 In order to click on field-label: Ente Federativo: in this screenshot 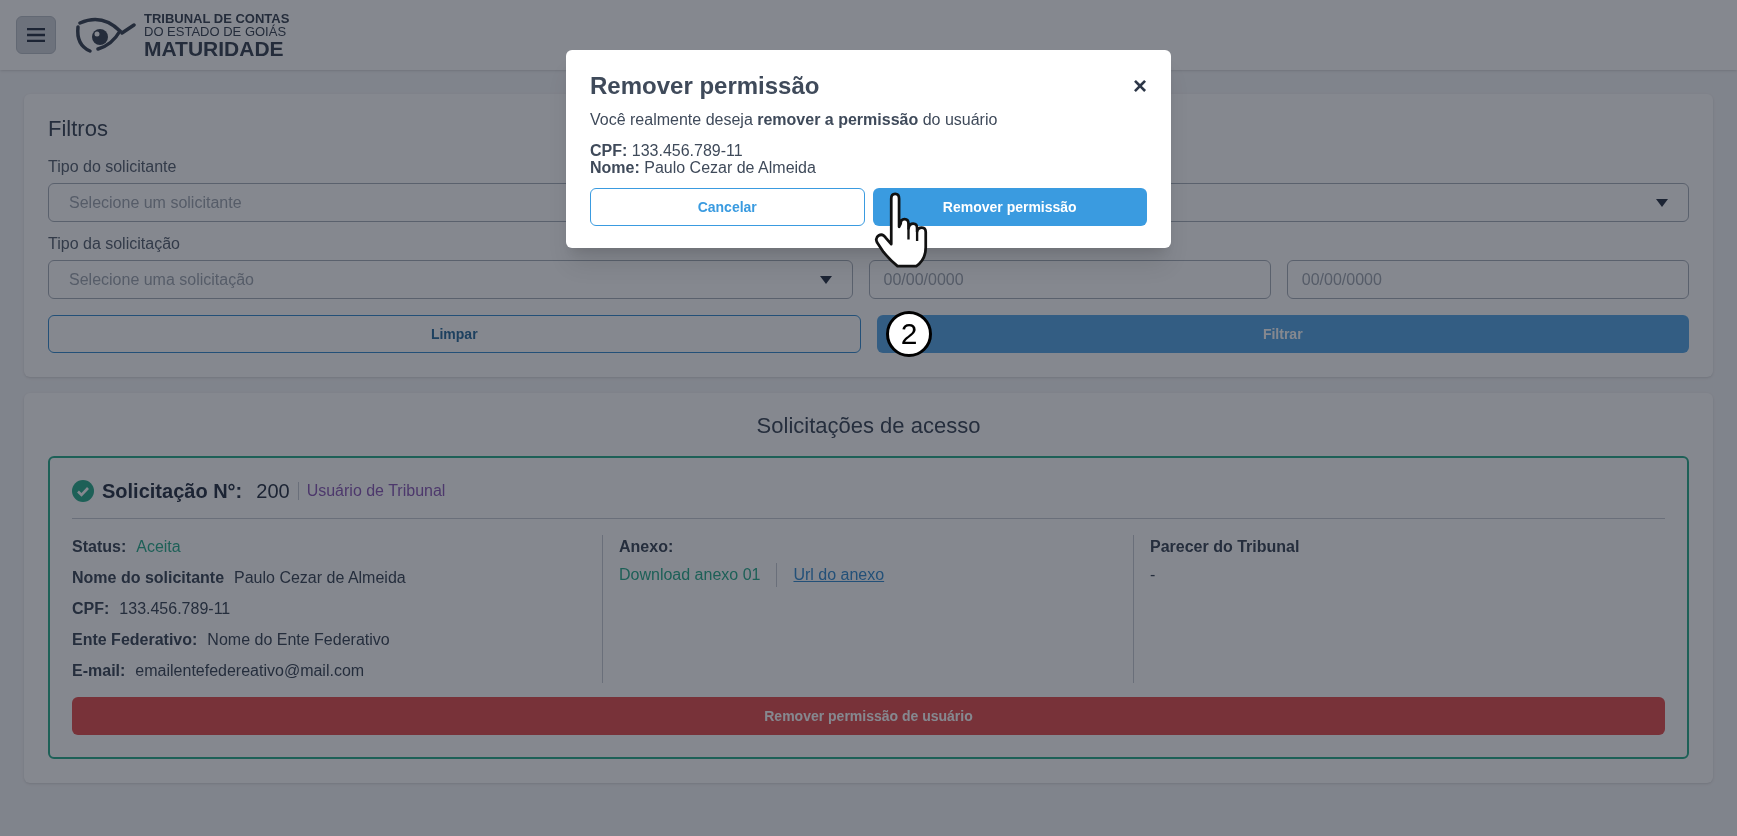, I will do `click(135, 640)`.